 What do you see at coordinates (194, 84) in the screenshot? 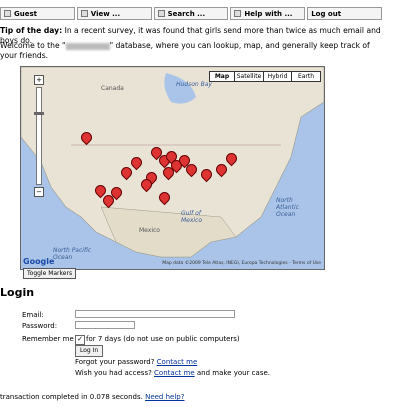
I see `label-hudson-bay: Hudson Bay` at bounding box center [194, 84].